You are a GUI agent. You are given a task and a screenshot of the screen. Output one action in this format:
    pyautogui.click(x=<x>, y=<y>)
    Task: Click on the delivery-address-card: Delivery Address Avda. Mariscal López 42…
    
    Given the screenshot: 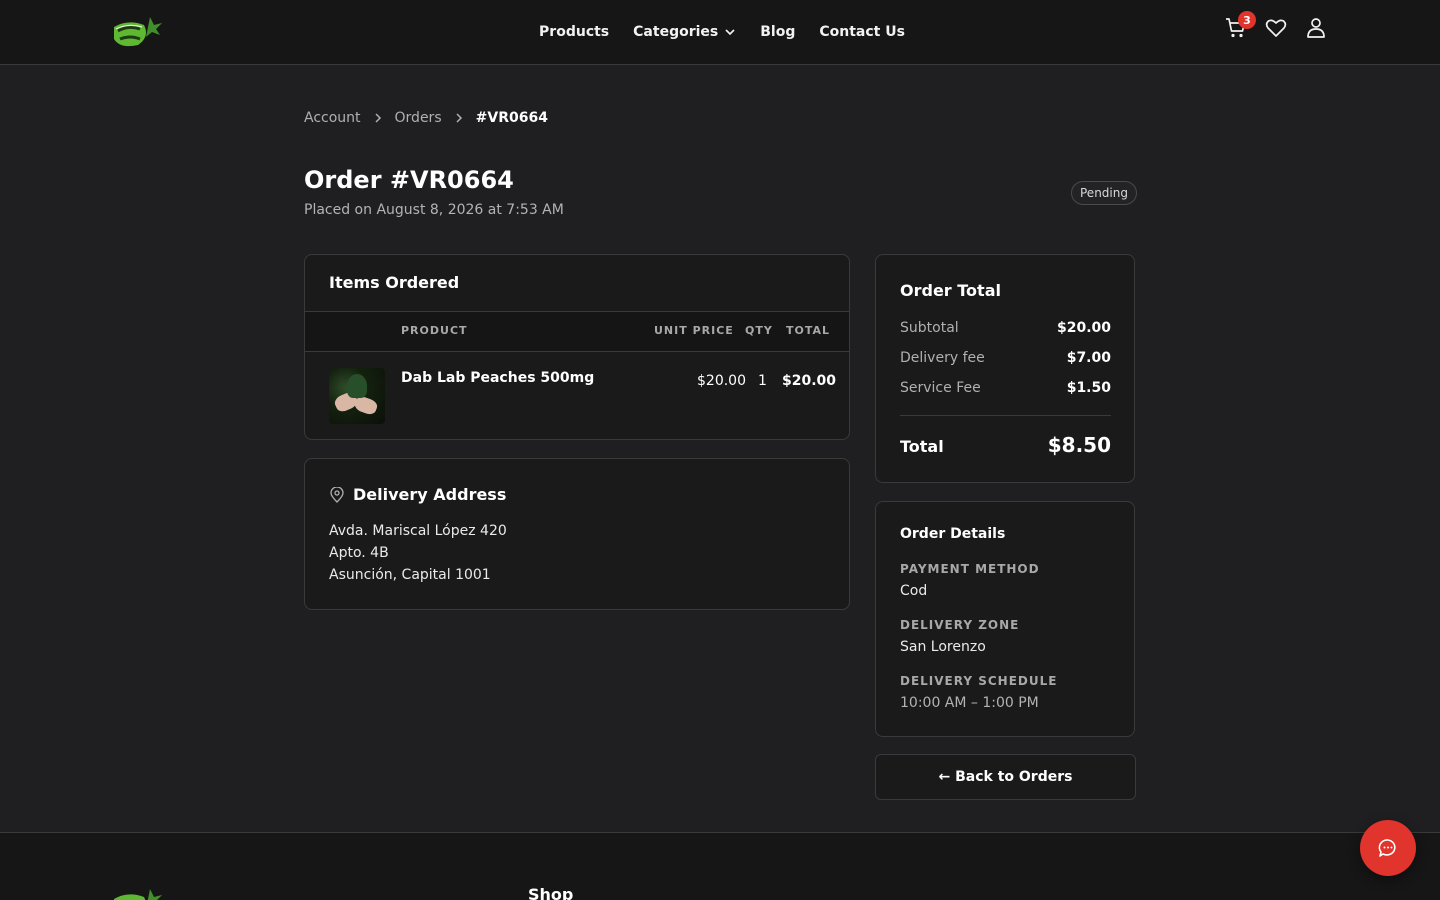 What is the action you would take?
    pyautogui.click(x=577, y=534)
    